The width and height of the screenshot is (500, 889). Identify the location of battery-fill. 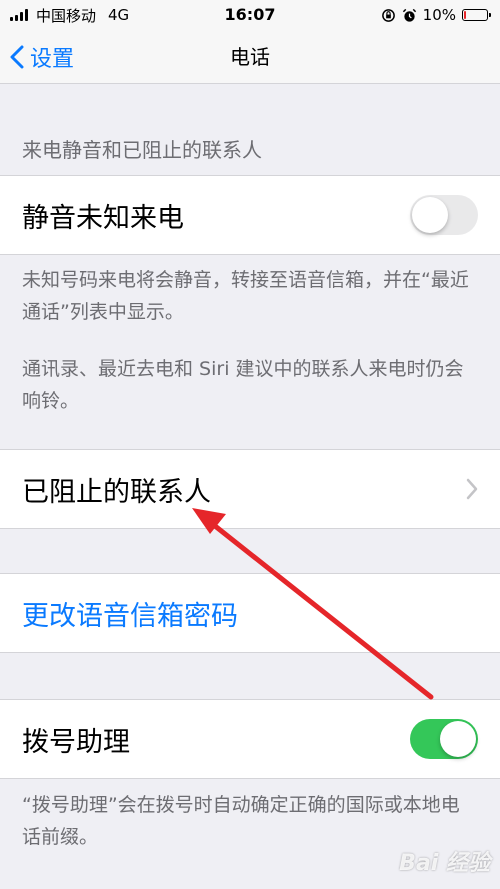
(465, 15).